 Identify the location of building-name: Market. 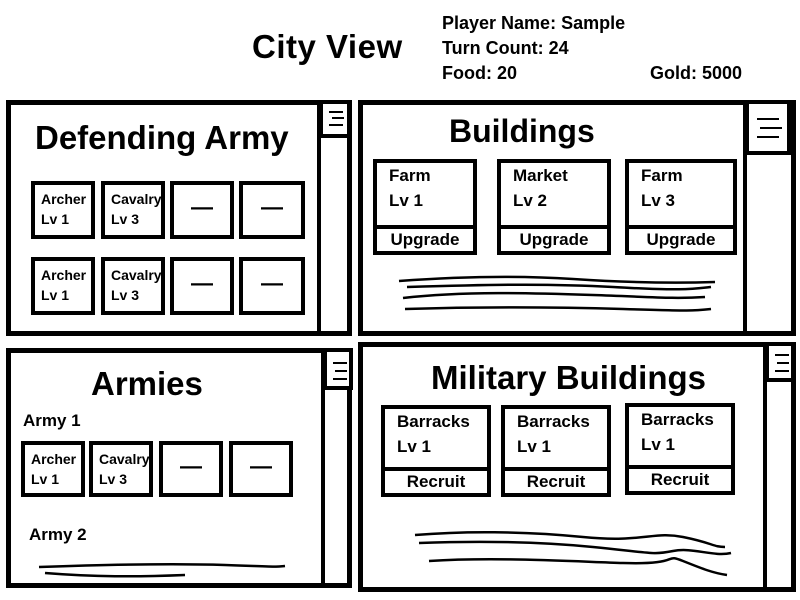
(540, 175).